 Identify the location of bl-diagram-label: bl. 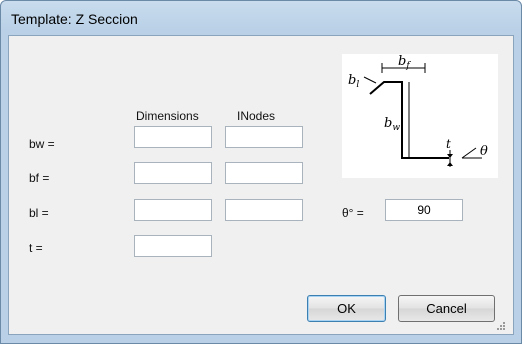
(353, 81).